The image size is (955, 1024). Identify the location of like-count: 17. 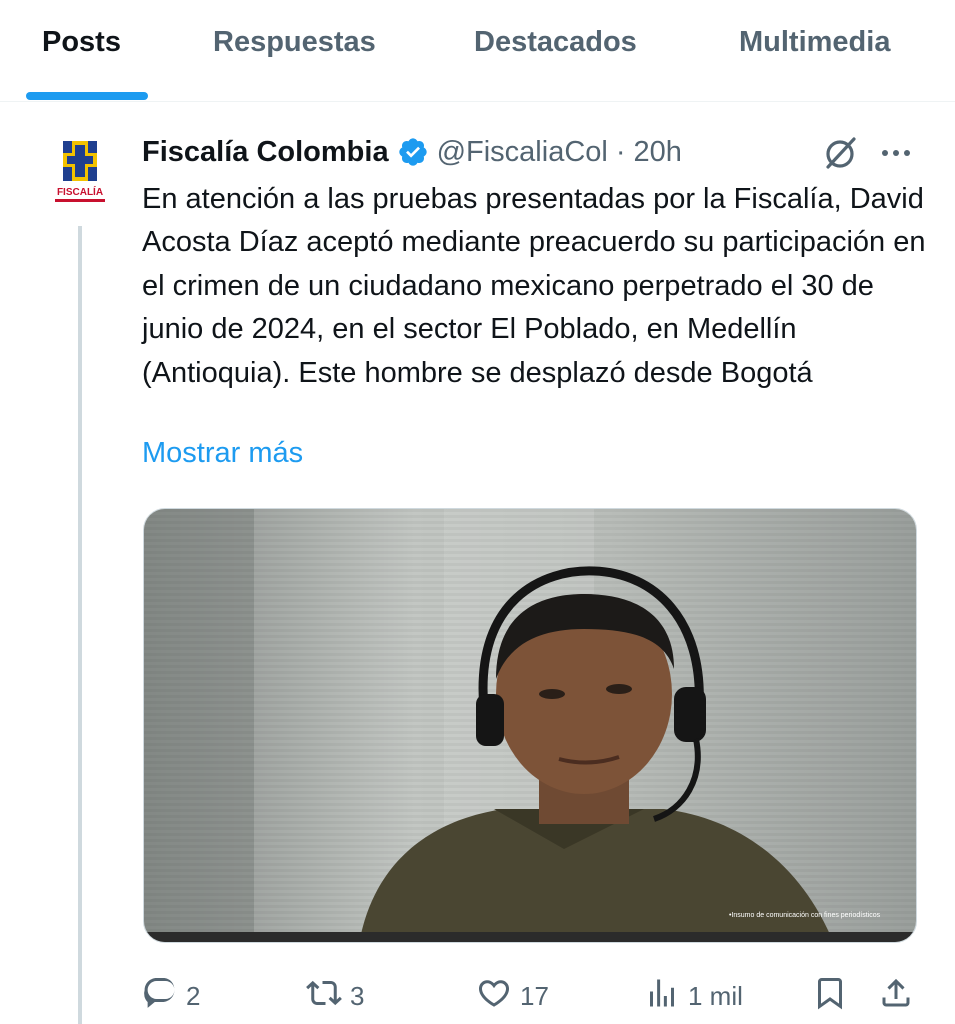
(534, 995).